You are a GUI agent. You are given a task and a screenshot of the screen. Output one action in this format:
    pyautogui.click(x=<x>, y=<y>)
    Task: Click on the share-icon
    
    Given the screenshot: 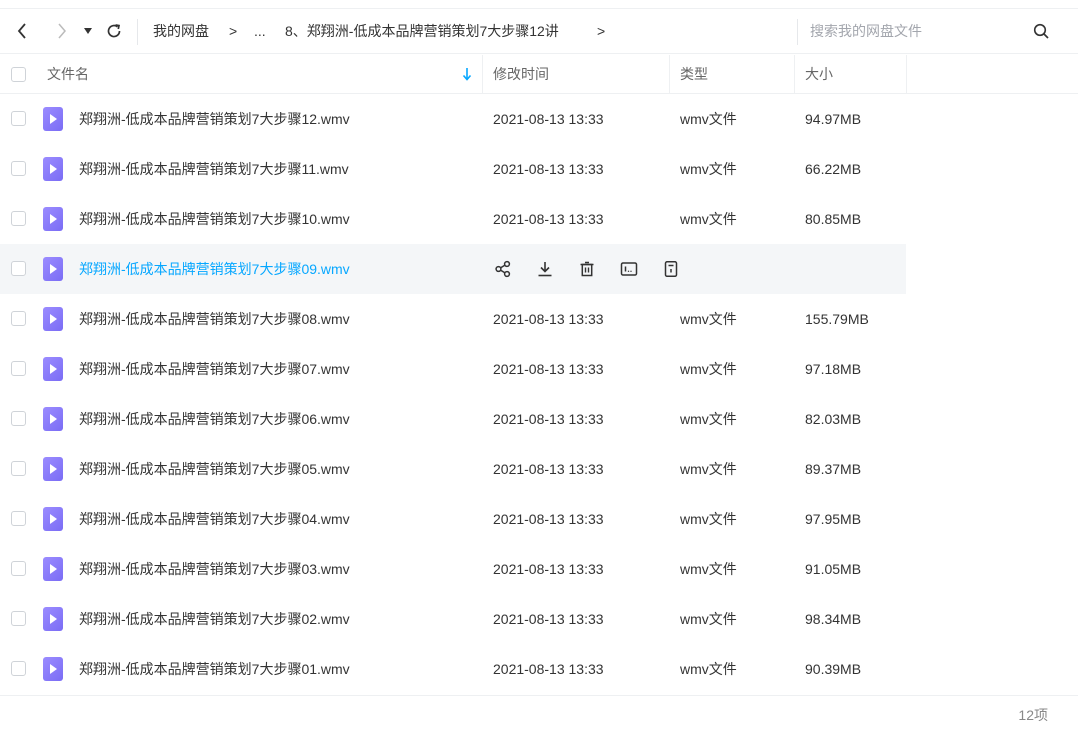 What is the action you would take?
    pyautogui.click(x=503, y=269)
    